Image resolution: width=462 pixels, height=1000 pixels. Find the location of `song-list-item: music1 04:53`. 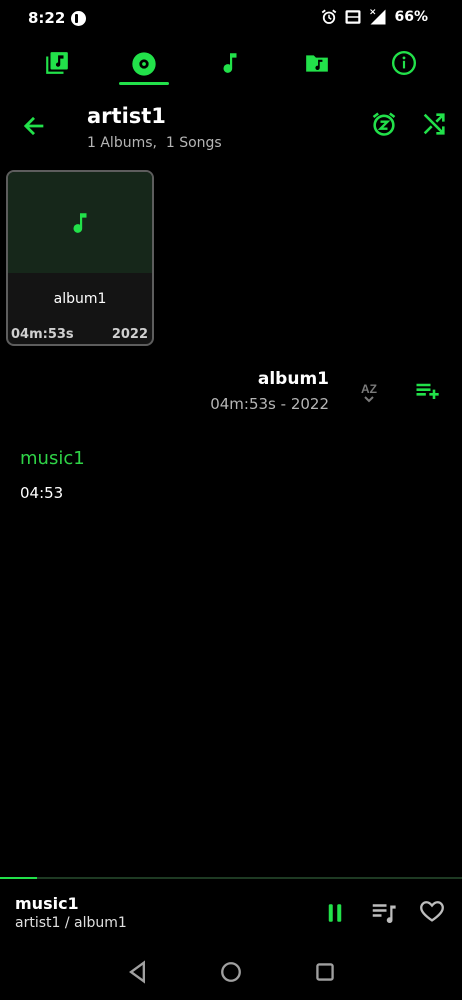

song-list-item: music1 04:53 is located at coordinates (231, 474).